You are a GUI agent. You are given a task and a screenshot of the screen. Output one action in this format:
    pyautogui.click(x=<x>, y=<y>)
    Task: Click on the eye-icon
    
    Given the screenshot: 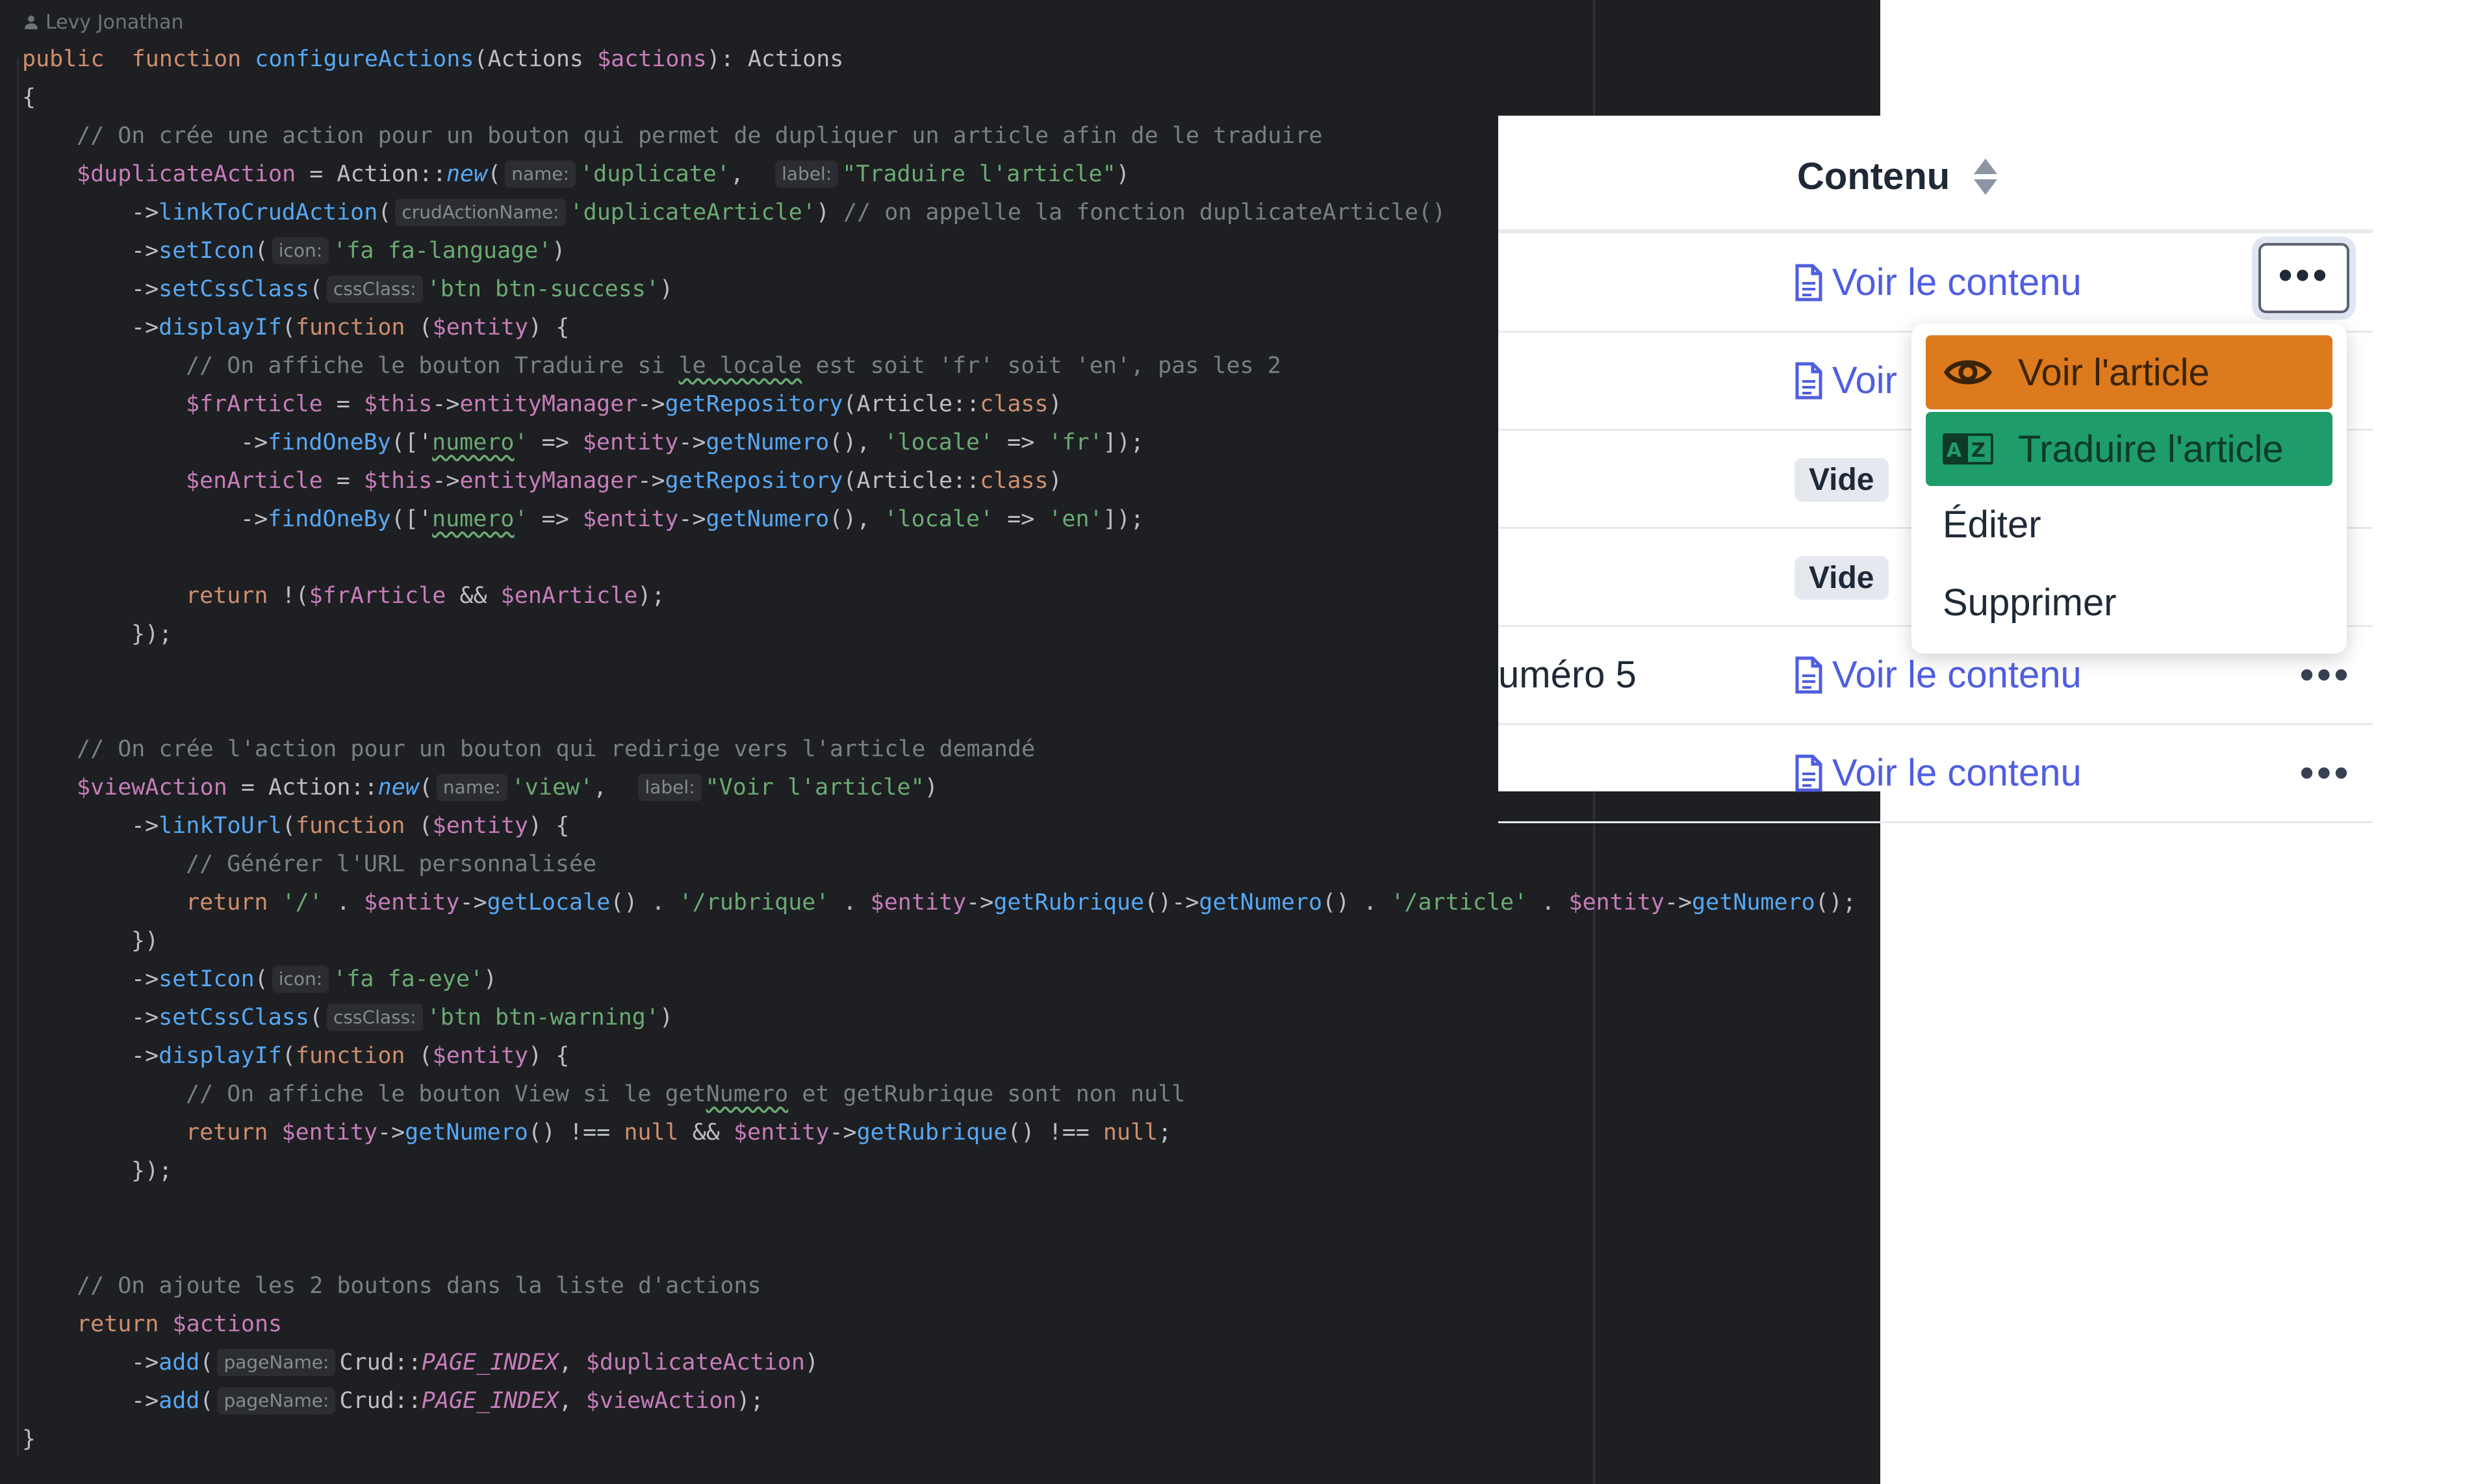 What is the action you would take?
    pyautogui.click(x=1968, y=372)
    